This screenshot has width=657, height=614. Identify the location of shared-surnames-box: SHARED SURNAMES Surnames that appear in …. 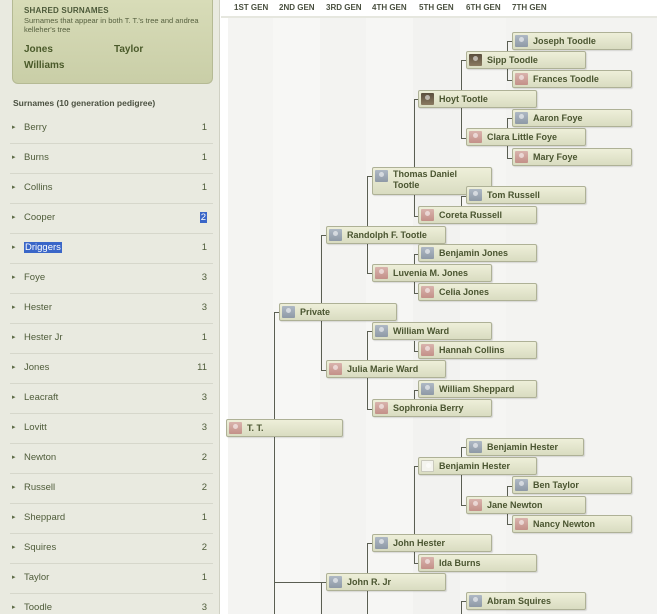
(112, 42).